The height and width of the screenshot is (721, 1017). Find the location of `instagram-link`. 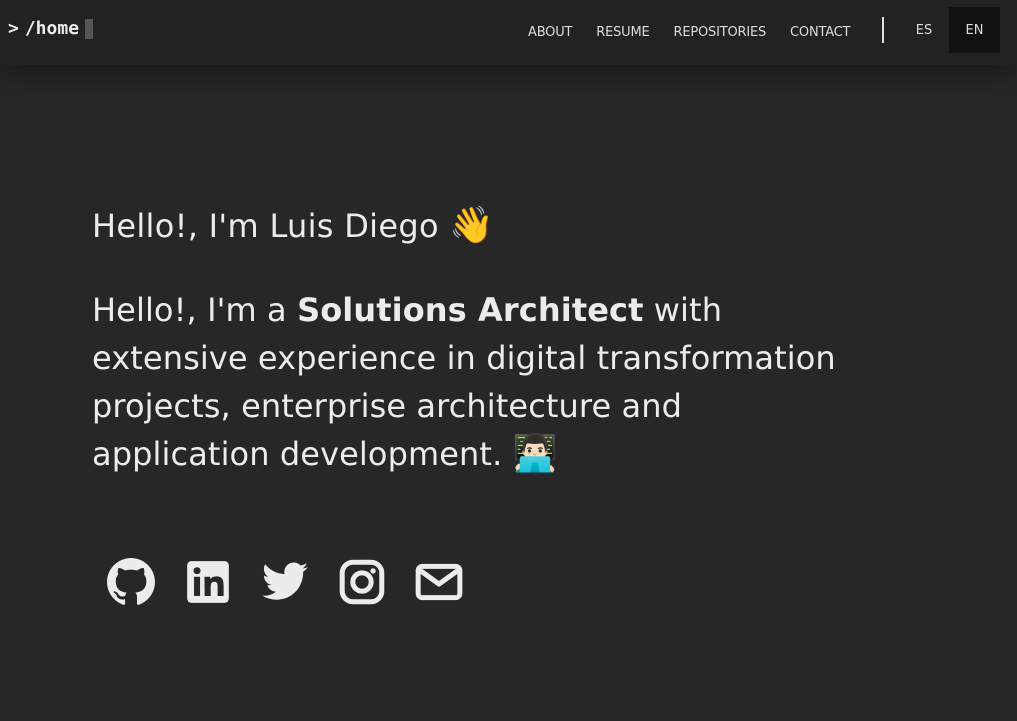

instagram-link is located at coordinates (362, 582).